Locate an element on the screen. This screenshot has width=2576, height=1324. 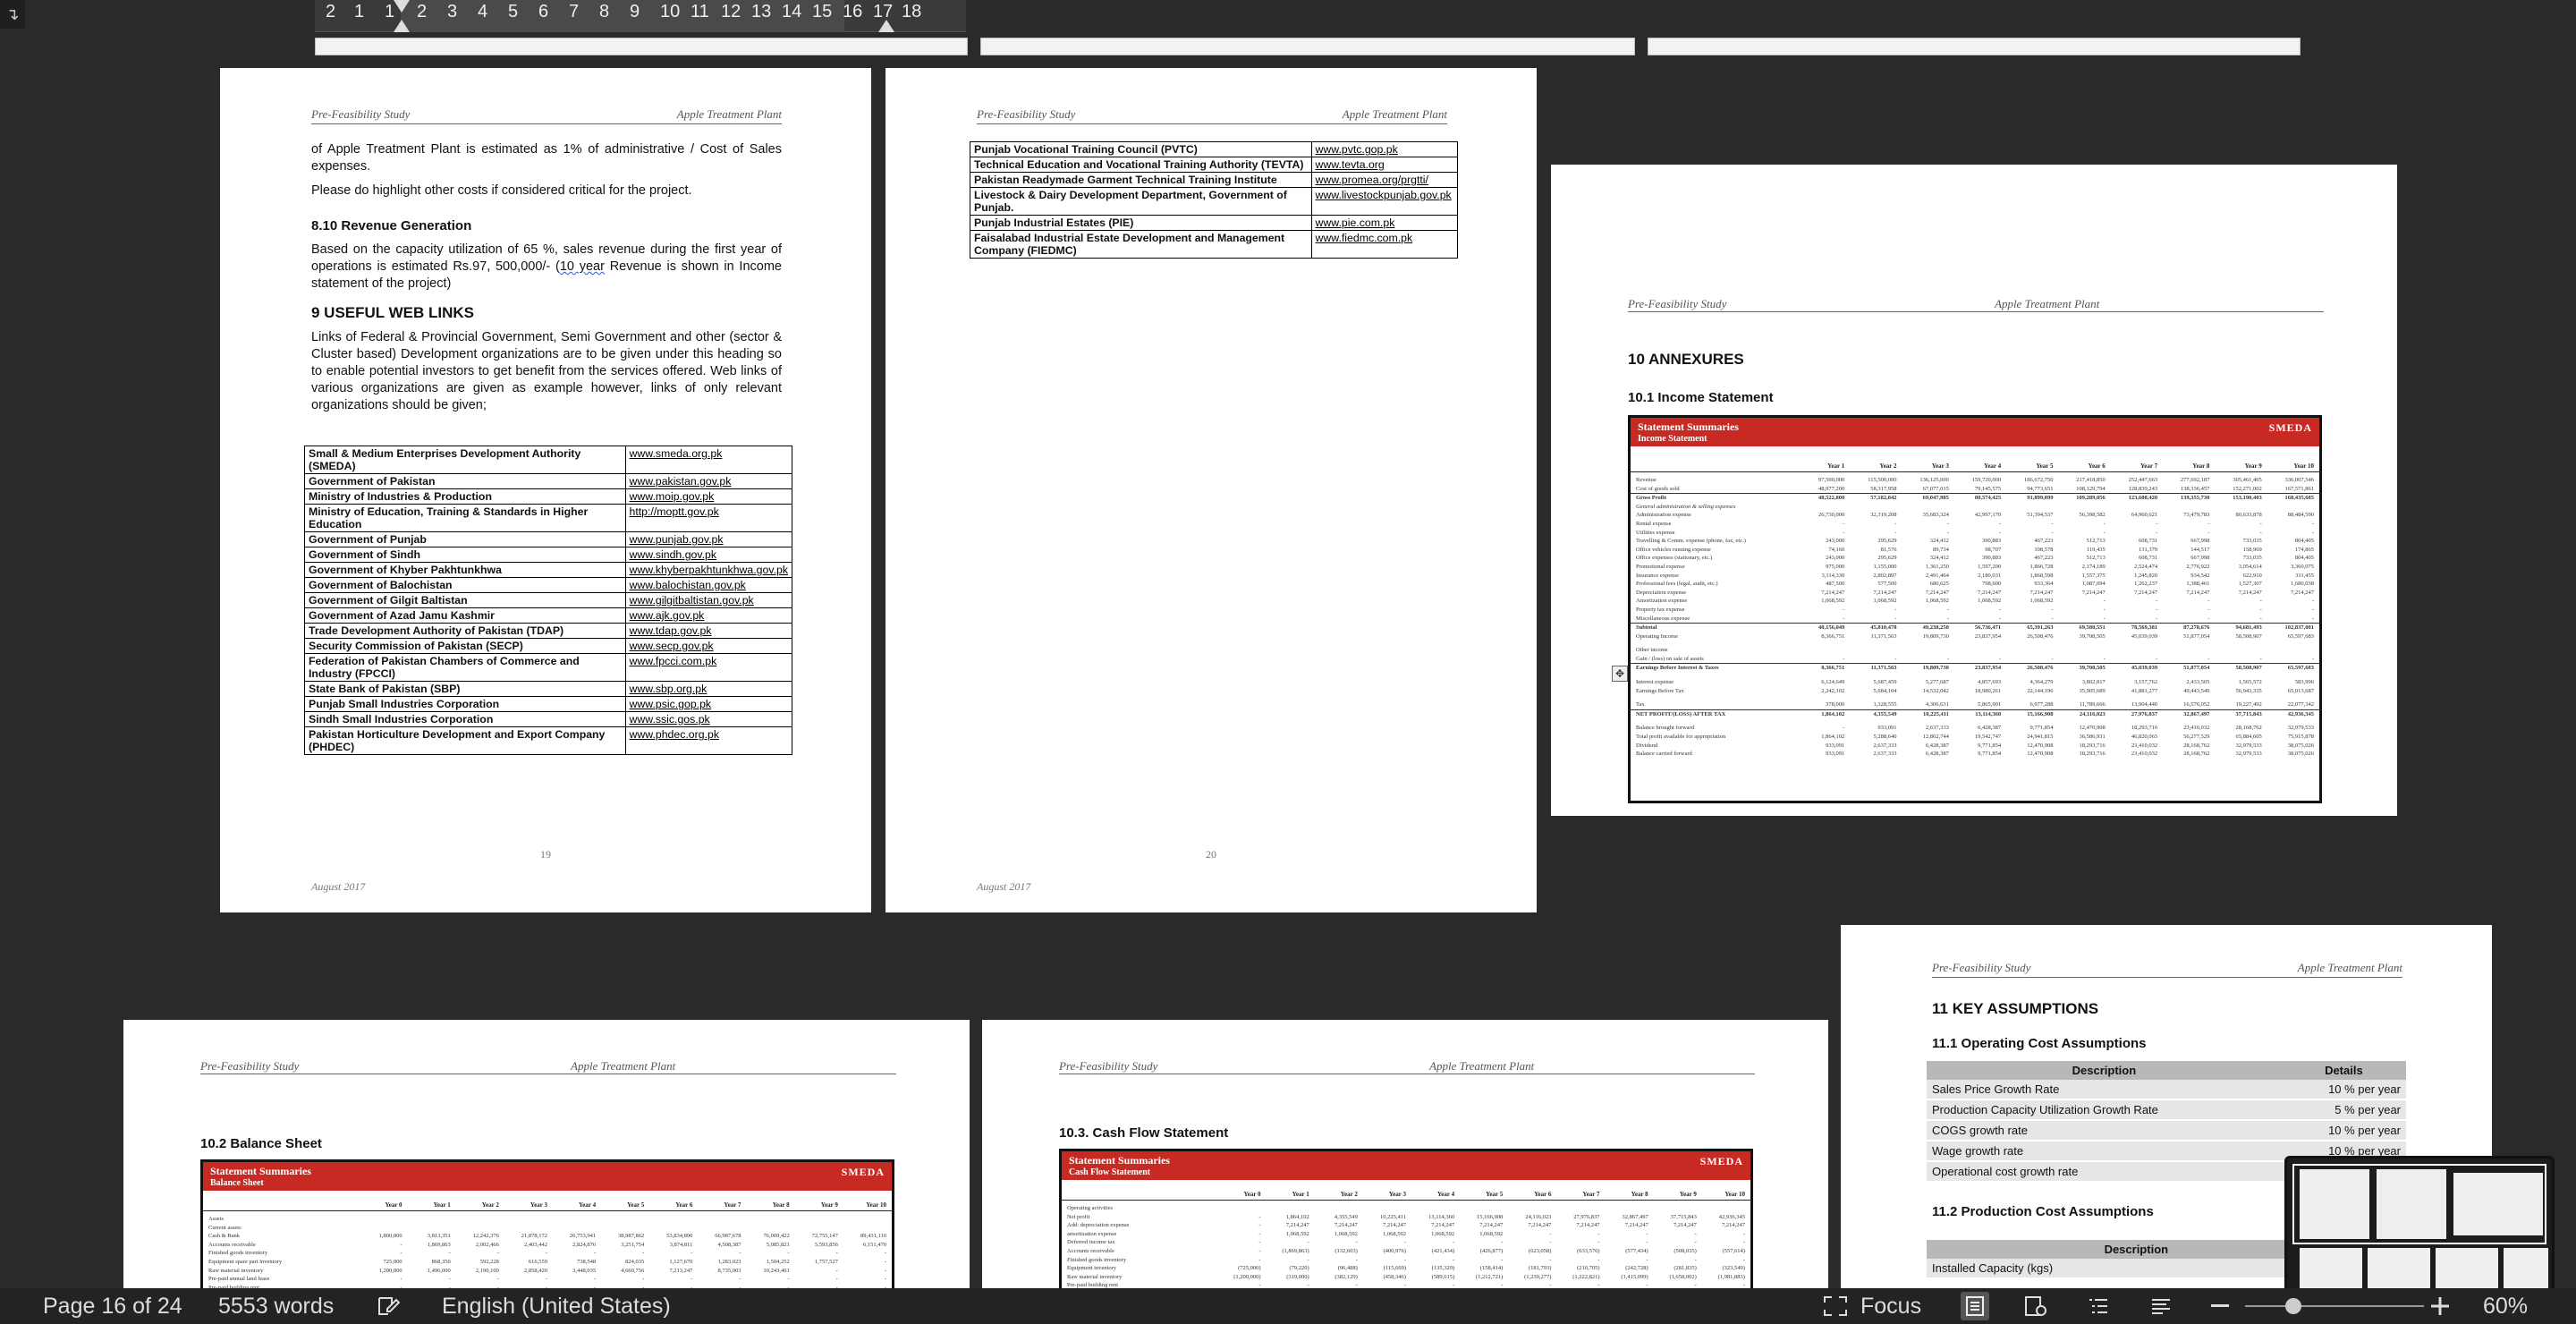
focus-icon is located at coordinates (1835, 1306).